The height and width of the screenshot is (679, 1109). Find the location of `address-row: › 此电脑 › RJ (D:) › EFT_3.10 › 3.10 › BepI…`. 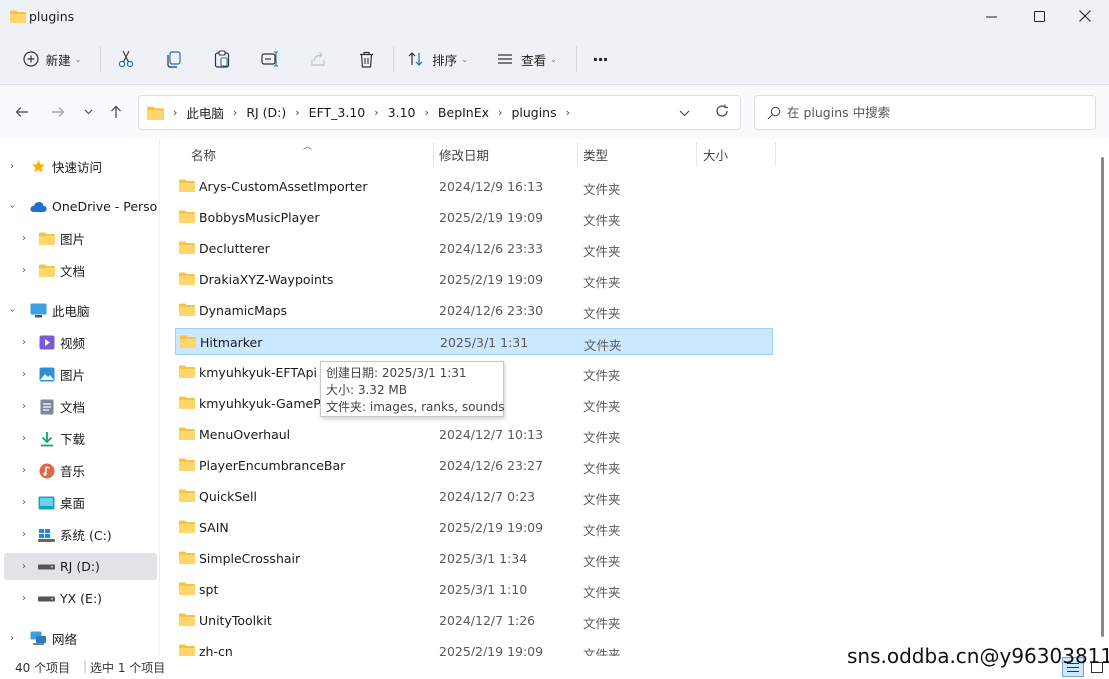

address-row: › 此电脑 › RJ (D:) › EFT_3.10 › 3.10 › BepI… is located at coordinates (554, 112).